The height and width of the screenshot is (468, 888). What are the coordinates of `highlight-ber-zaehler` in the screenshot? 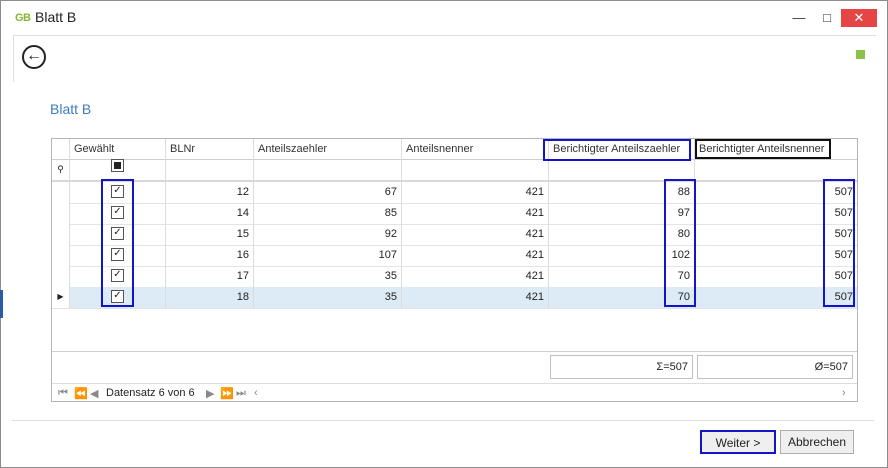 It's located at (680, 243).